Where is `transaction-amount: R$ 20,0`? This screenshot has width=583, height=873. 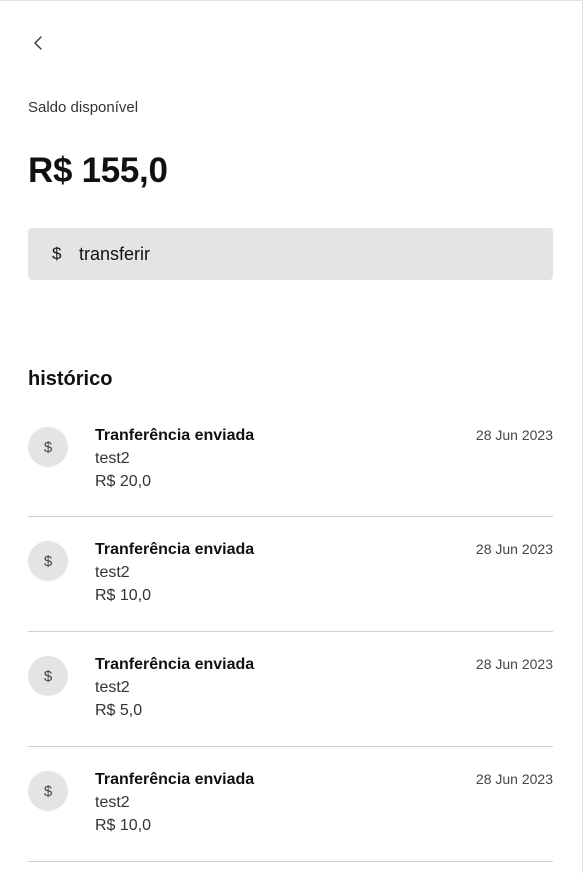
transaction-amount: R$ 20,0 is located at coordinates (123, 481).